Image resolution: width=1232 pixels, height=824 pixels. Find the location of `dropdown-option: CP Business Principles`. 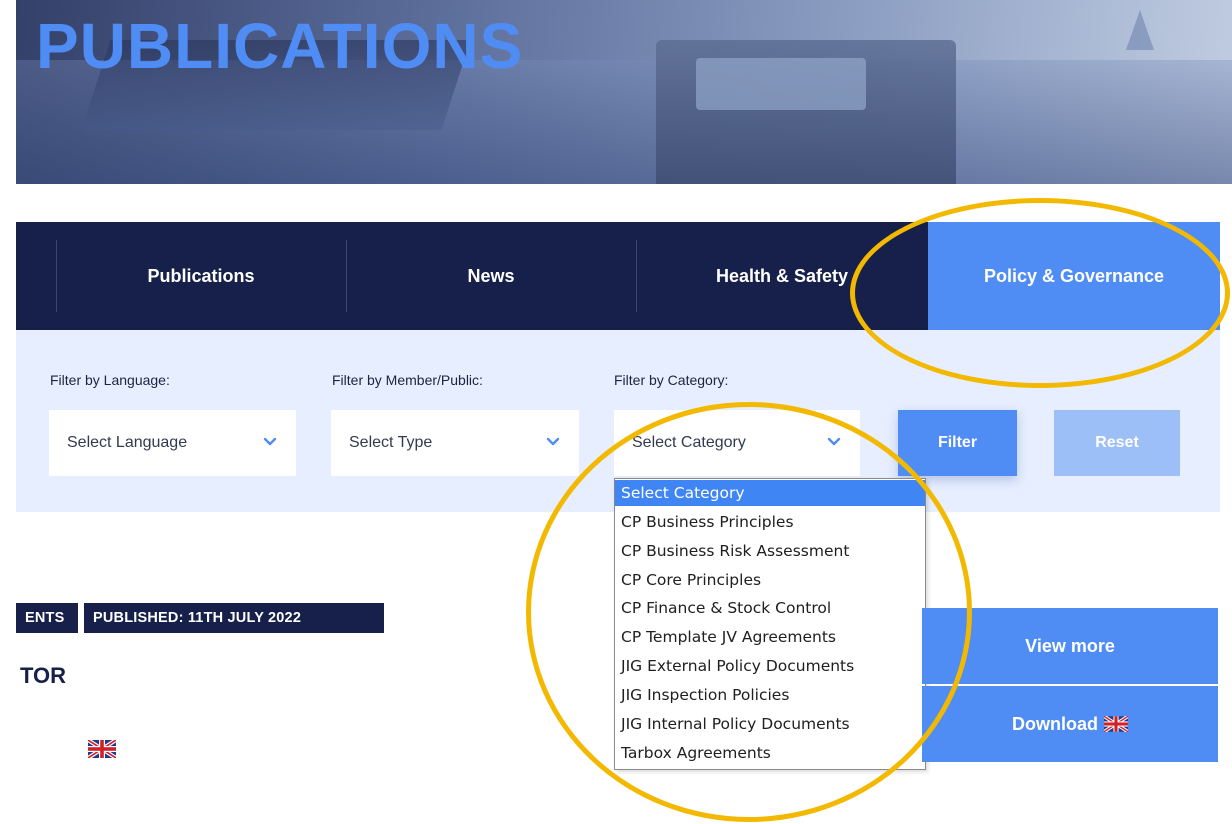

dropdown-option: CP Business Principles is located at coordinates (770, 522).